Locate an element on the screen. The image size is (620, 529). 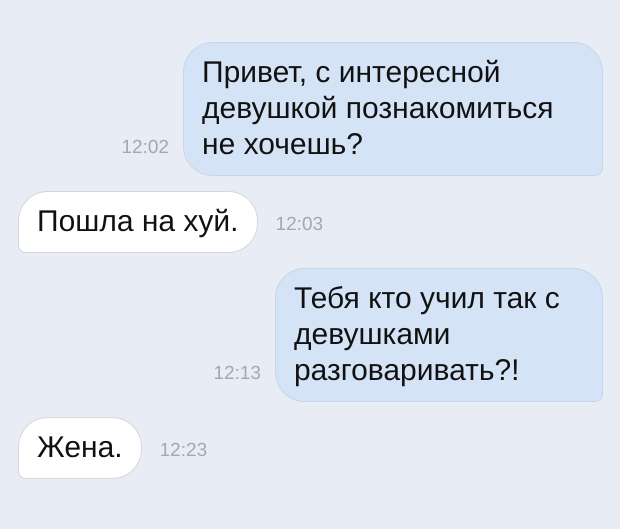
message-time: 12:13 is located at coordinates (237, 374).